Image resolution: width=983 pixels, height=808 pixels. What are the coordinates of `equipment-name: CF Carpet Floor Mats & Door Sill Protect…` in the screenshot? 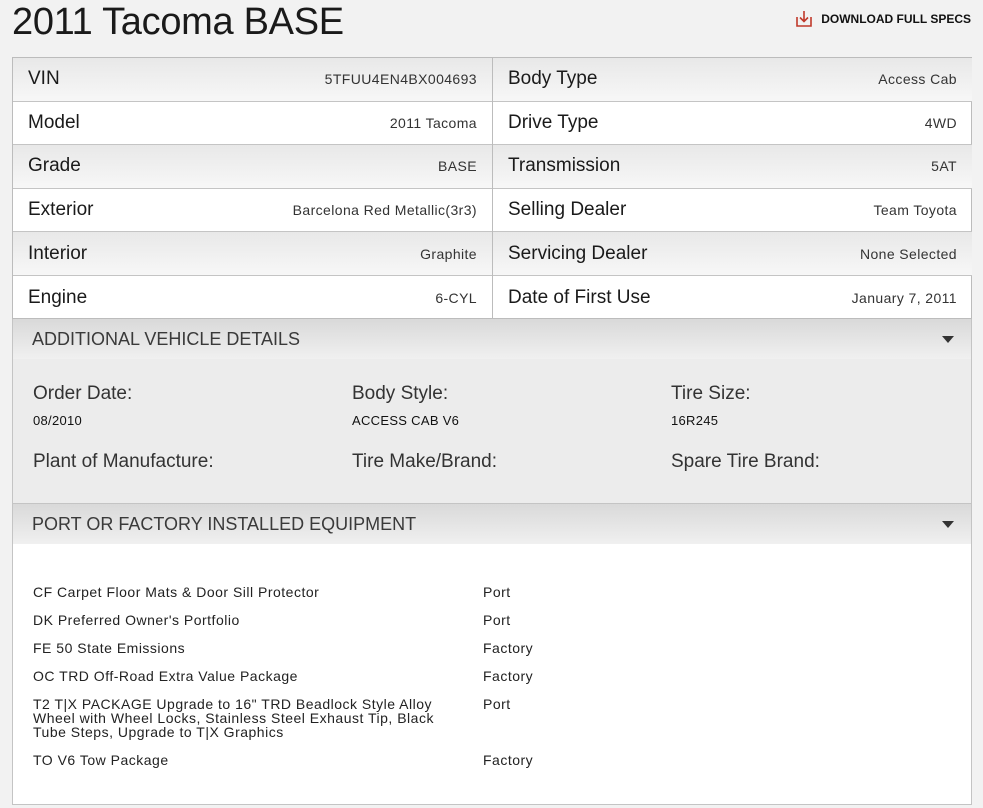 It's located at (176, 592).